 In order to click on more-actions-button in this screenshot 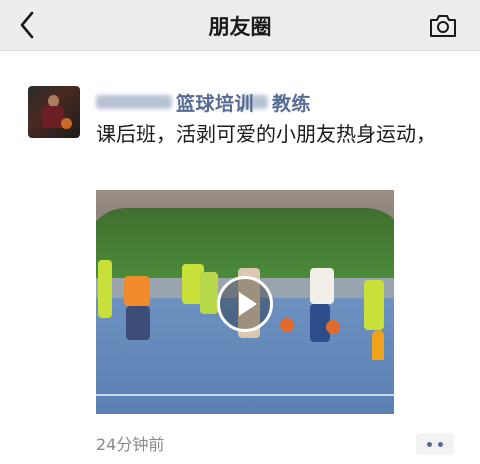, I will do `click(435, 444)`.